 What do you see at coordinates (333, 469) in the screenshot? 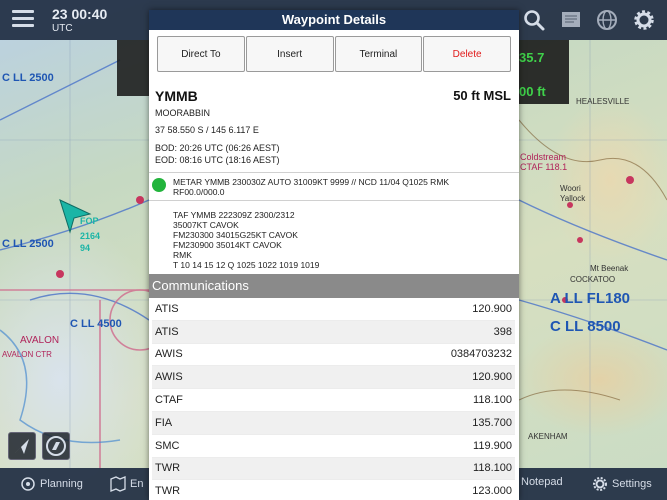
I see `comm-row: TWR 118.100` at bounding box center [333, 469].